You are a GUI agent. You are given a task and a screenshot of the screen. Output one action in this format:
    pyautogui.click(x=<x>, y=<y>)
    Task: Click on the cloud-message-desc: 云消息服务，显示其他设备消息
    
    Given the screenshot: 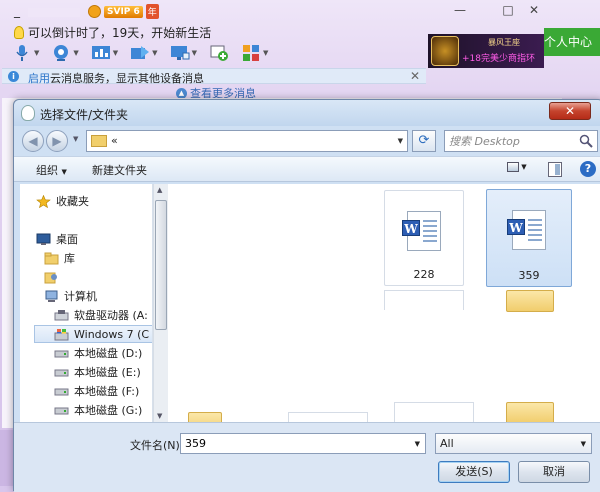 What is the action you would take?
    pyautogui.click(x=127, y=78)
    